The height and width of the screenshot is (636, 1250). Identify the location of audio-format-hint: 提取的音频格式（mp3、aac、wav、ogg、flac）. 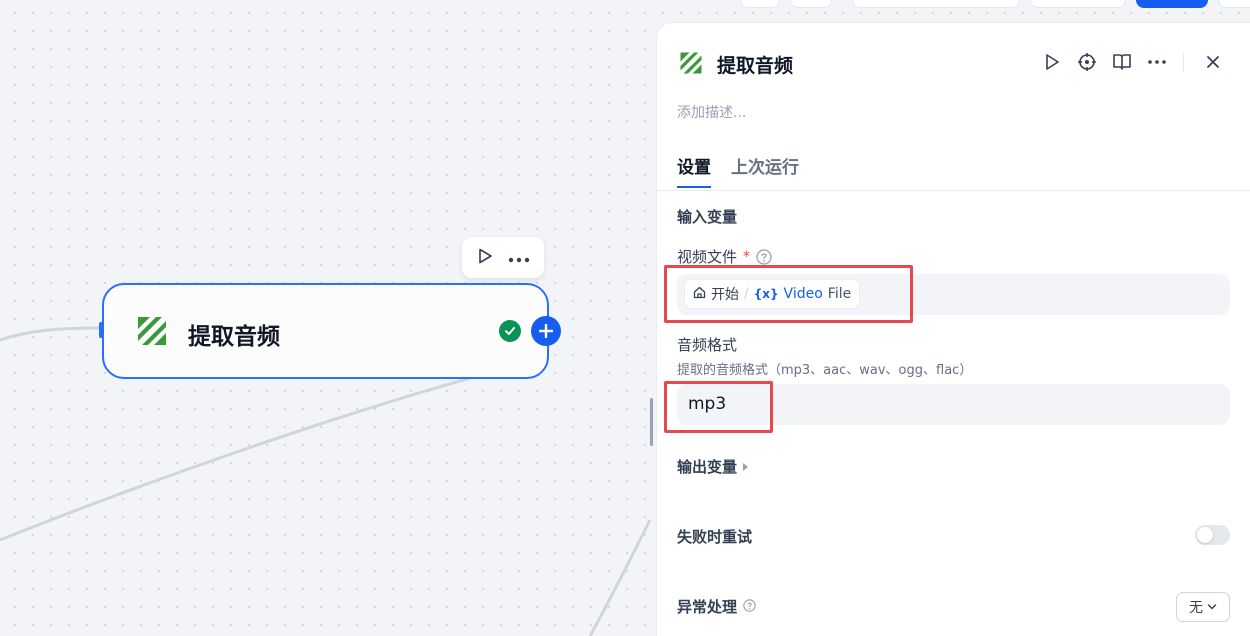
(825, 370).